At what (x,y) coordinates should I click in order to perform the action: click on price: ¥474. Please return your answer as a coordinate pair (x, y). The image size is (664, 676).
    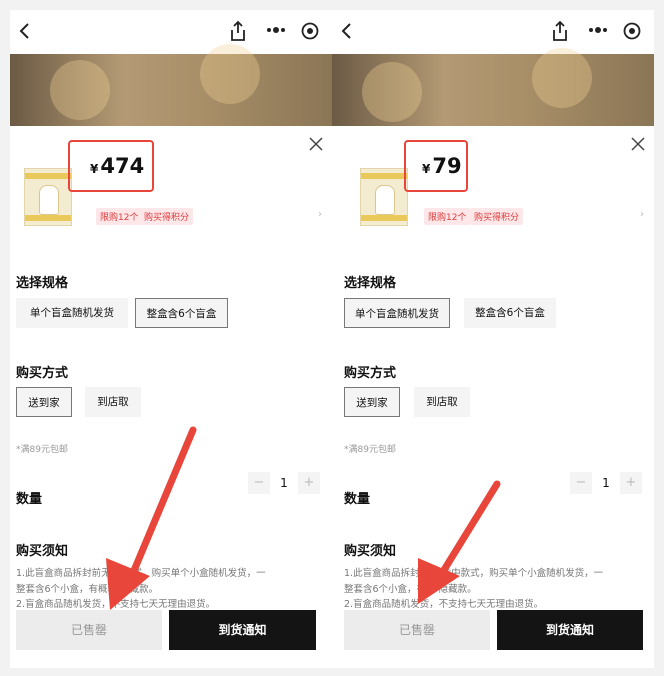
    Looking at the image, I should click on (117, 166).